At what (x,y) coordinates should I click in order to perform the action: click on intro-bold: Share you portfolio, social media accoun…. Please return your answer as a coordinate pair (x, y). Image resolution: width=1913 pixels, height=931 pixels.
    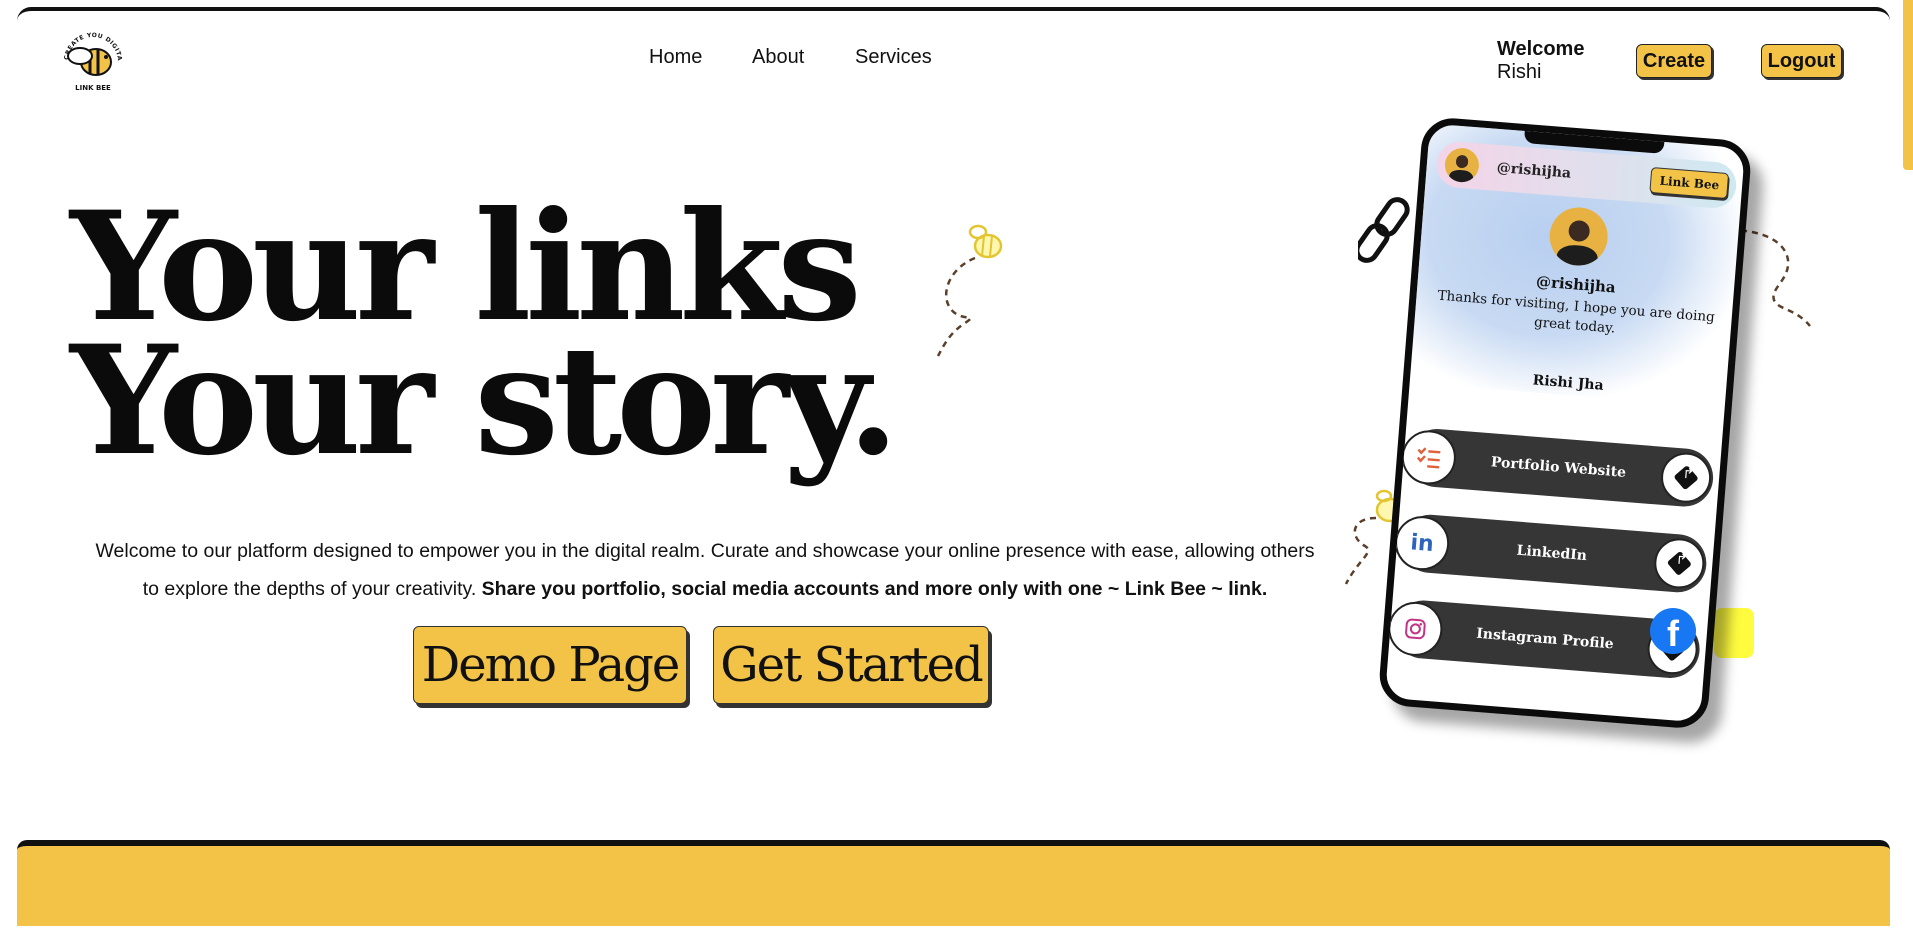
    Looking at the image, I should click on (874, 589).